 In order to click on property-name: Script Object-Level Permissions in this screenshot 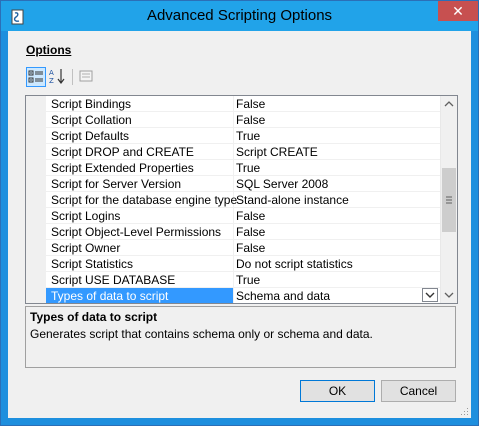, I will do `click(136, 232)`.